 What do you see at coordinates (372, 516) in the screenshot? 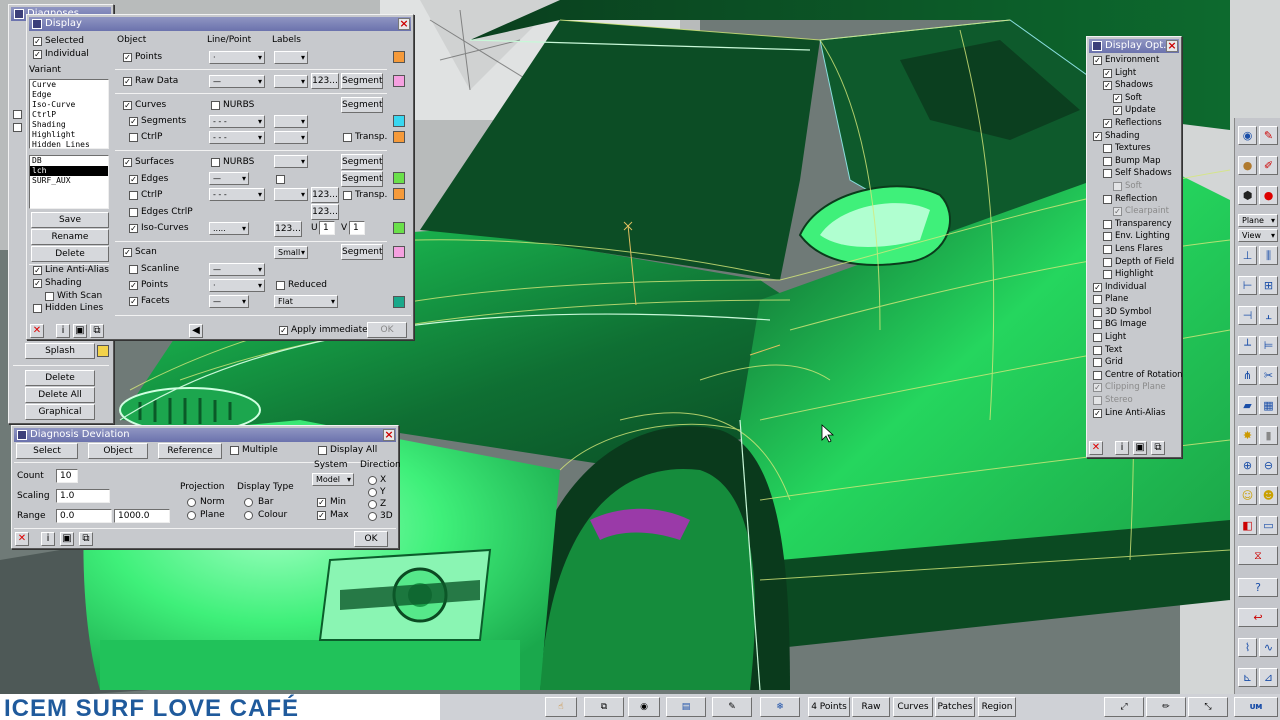
I see `dir-3d-radio` at bounding box center [372, 516].